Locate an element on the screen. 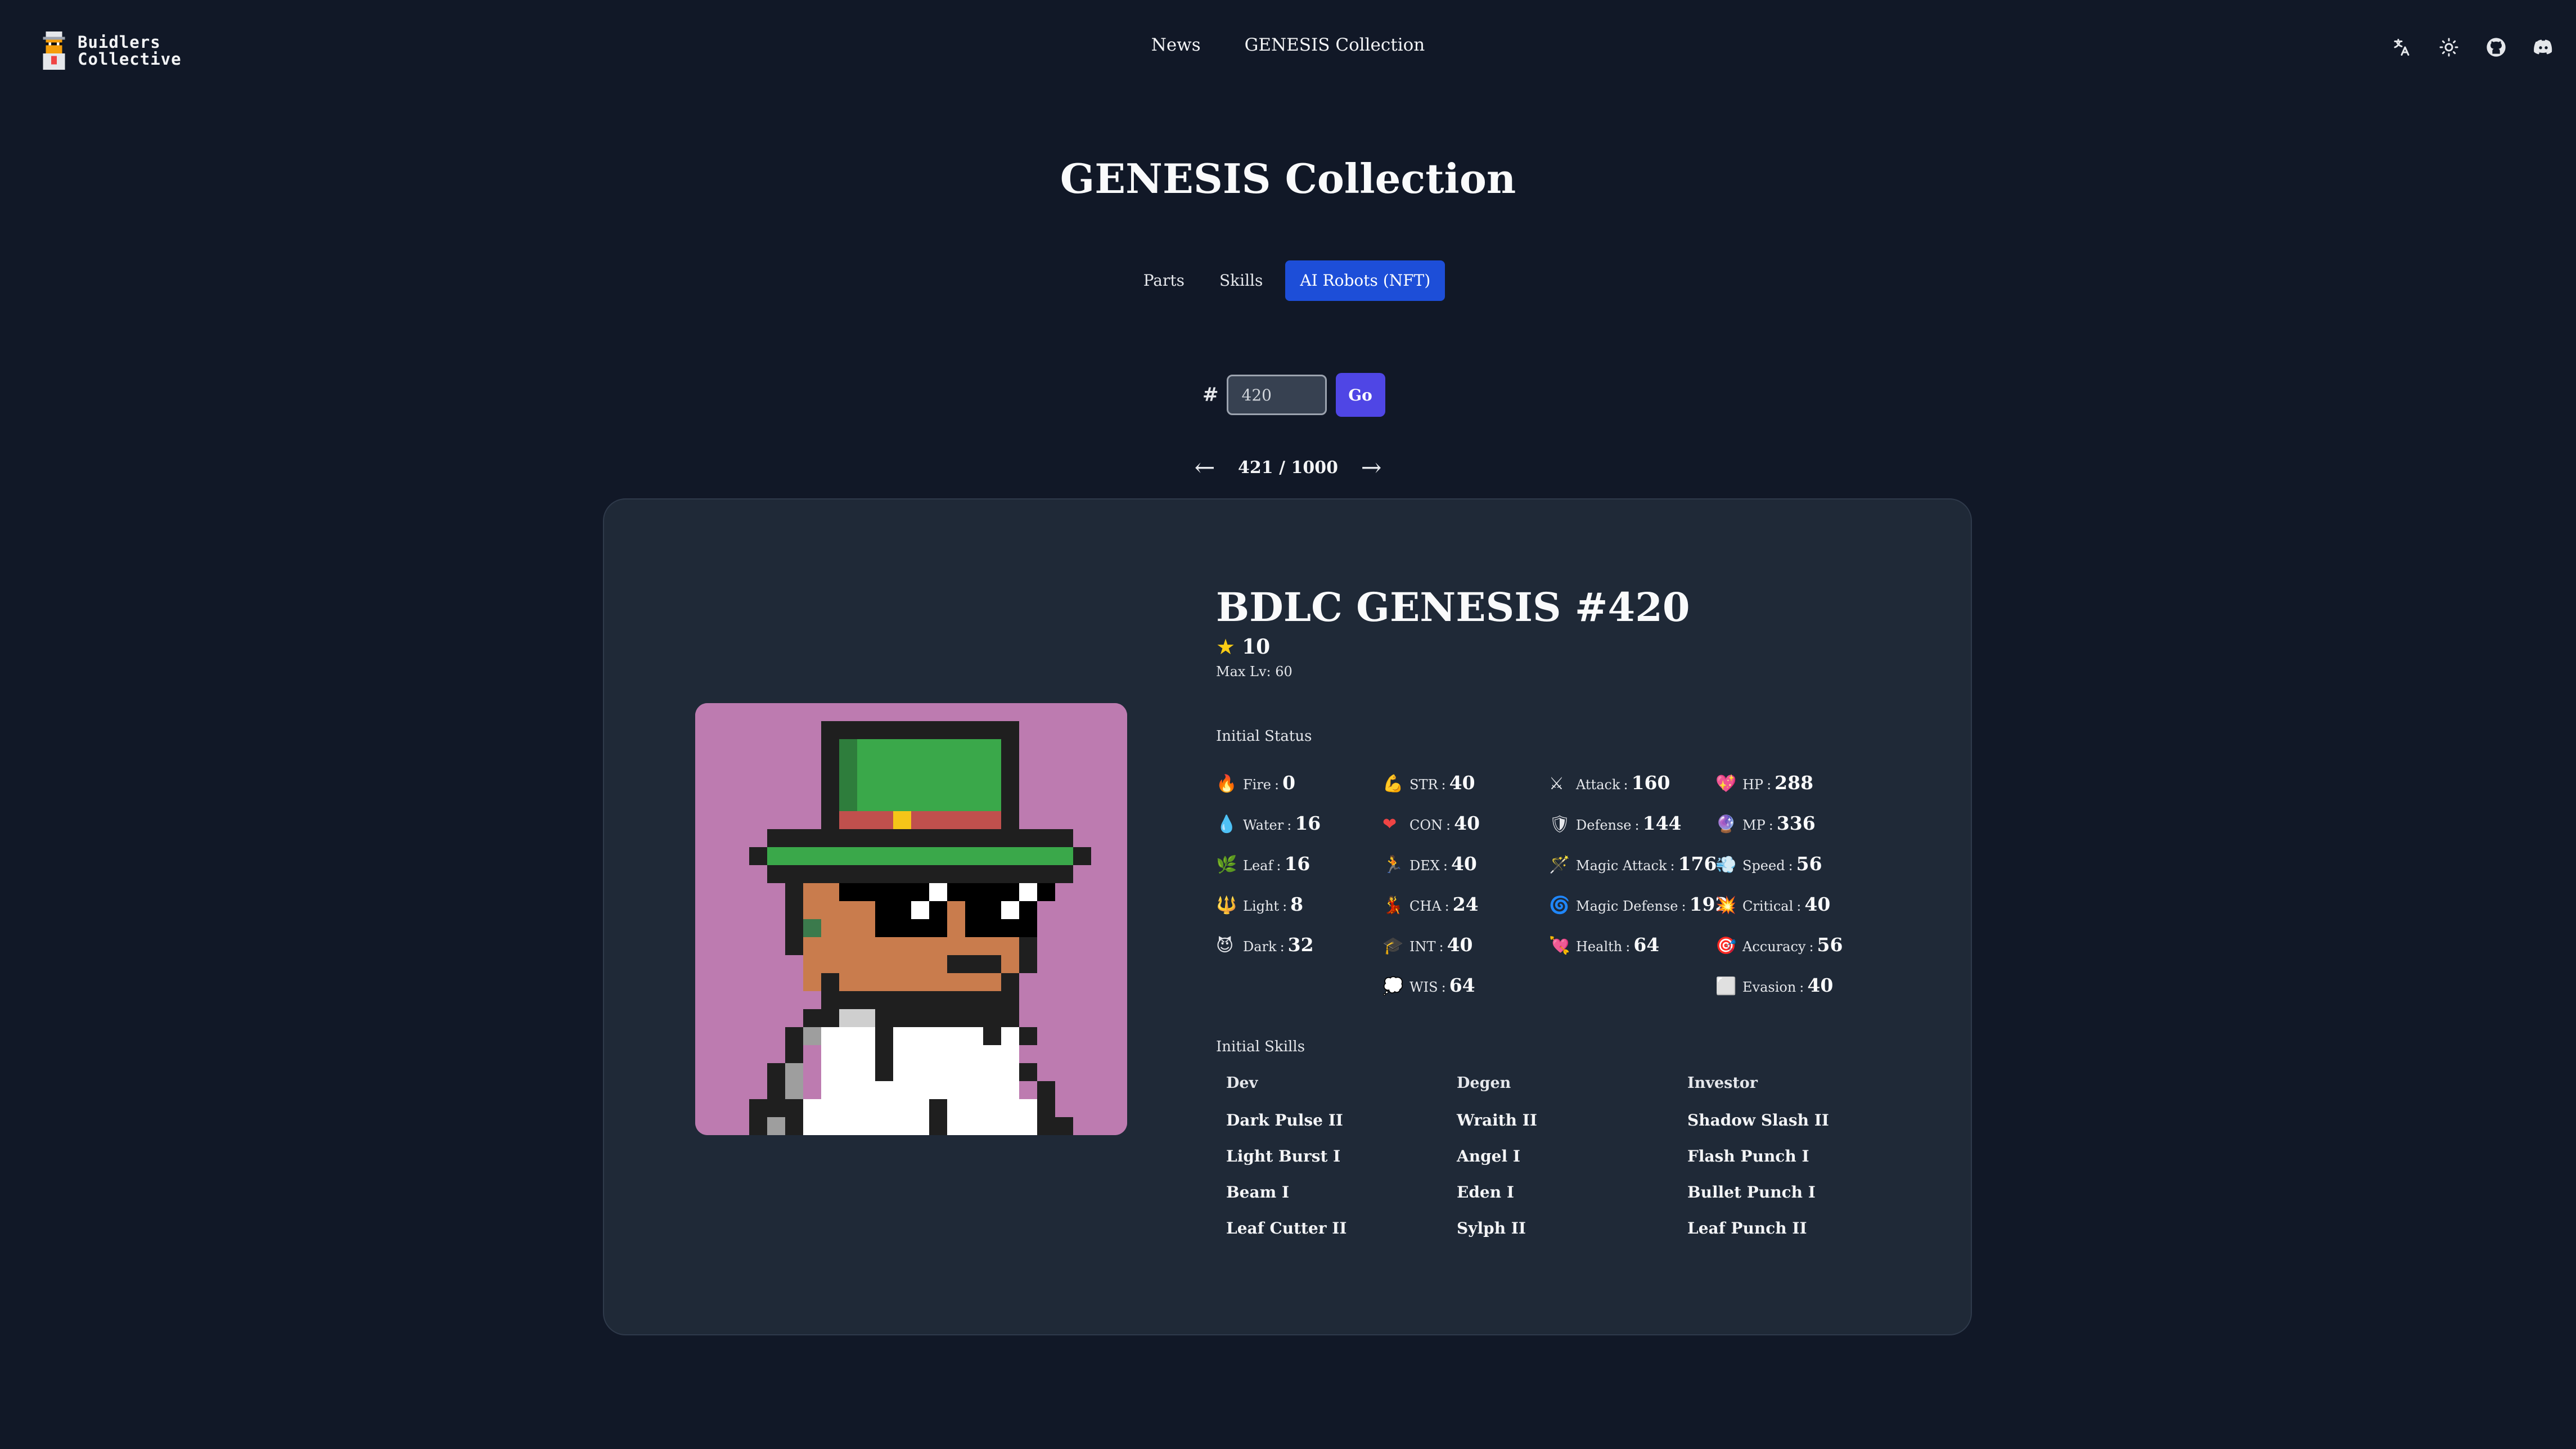  stat-name: Water is located at coordinates (1264, 825).